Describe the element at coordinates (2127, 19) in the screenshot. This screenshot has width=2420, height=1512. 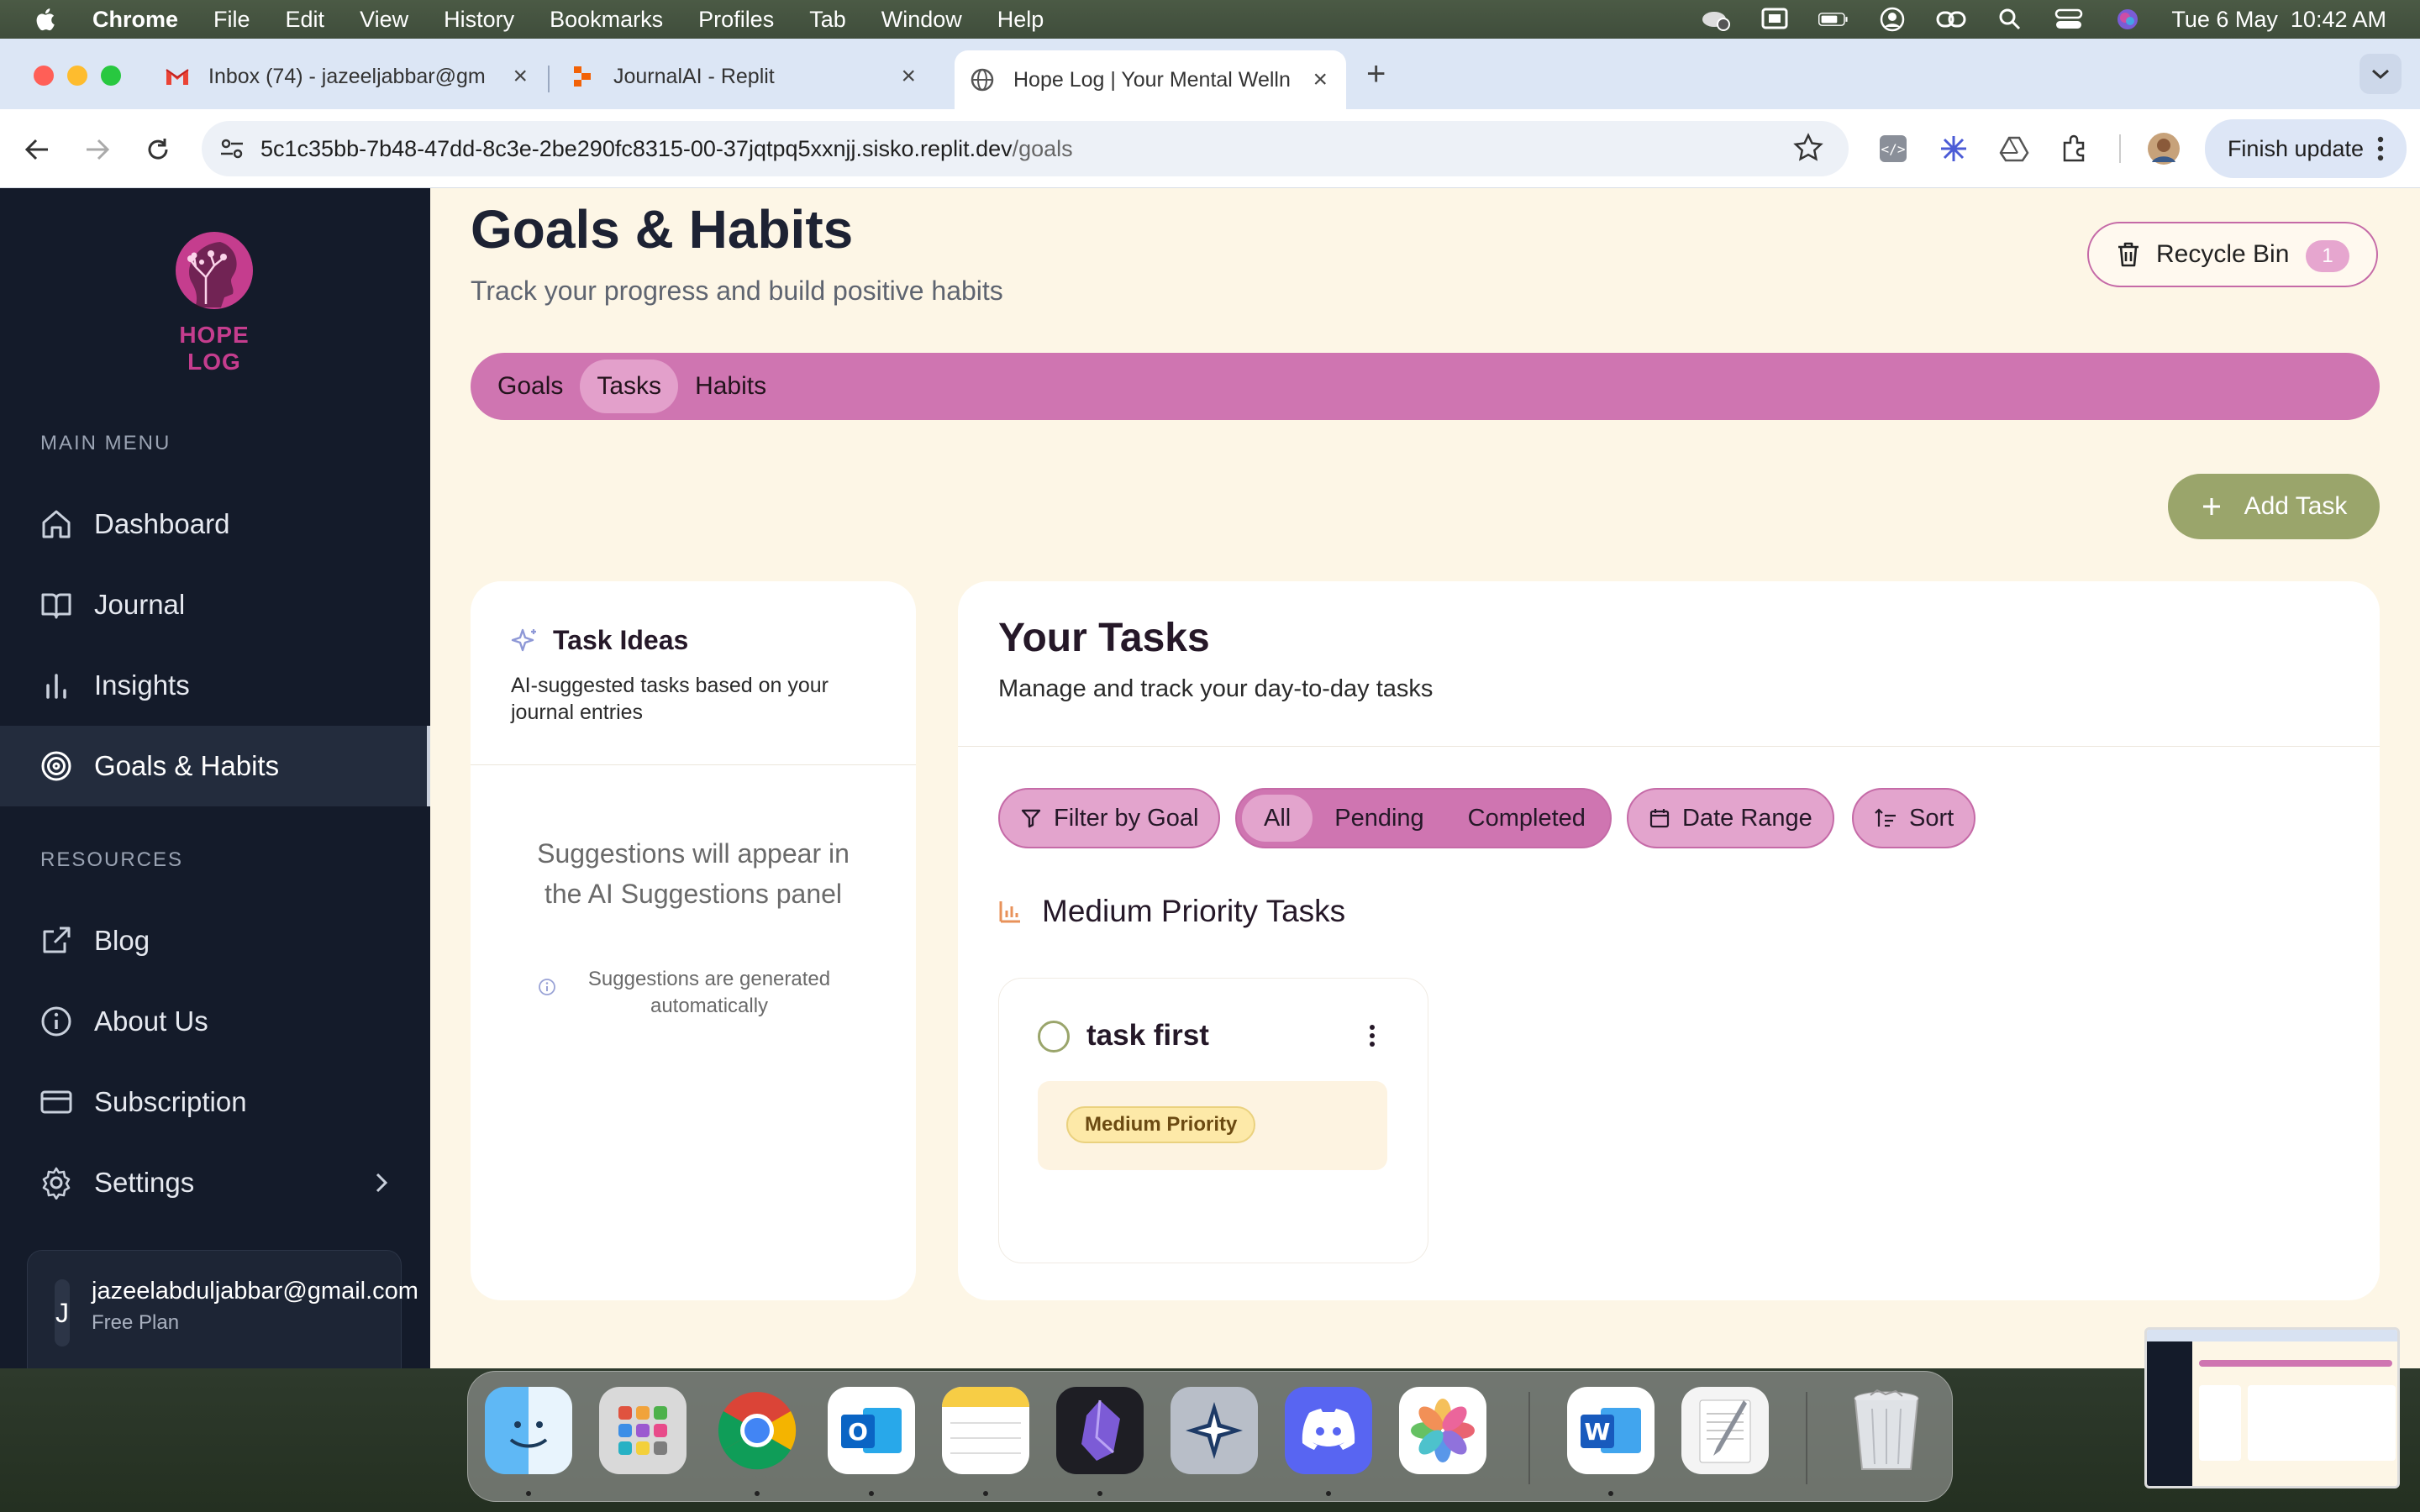
I see `siri-icon` at that location.